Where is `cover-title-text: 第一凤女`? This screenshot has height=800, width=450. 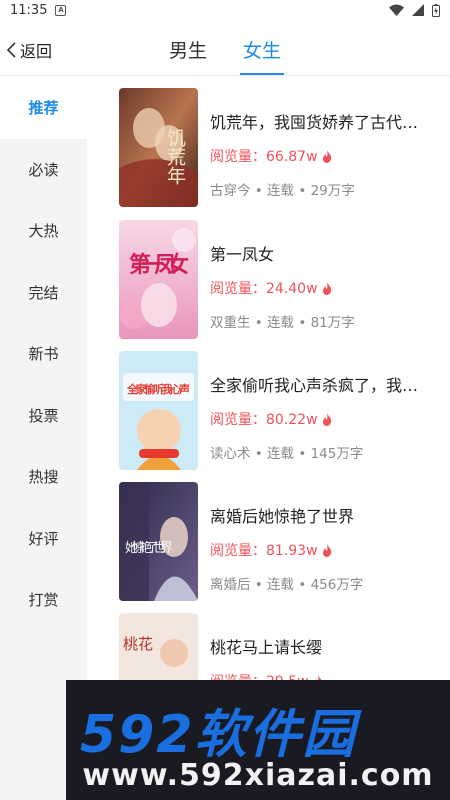 cover-title-text: 第一凤女 is located at coordinates (159, 265).